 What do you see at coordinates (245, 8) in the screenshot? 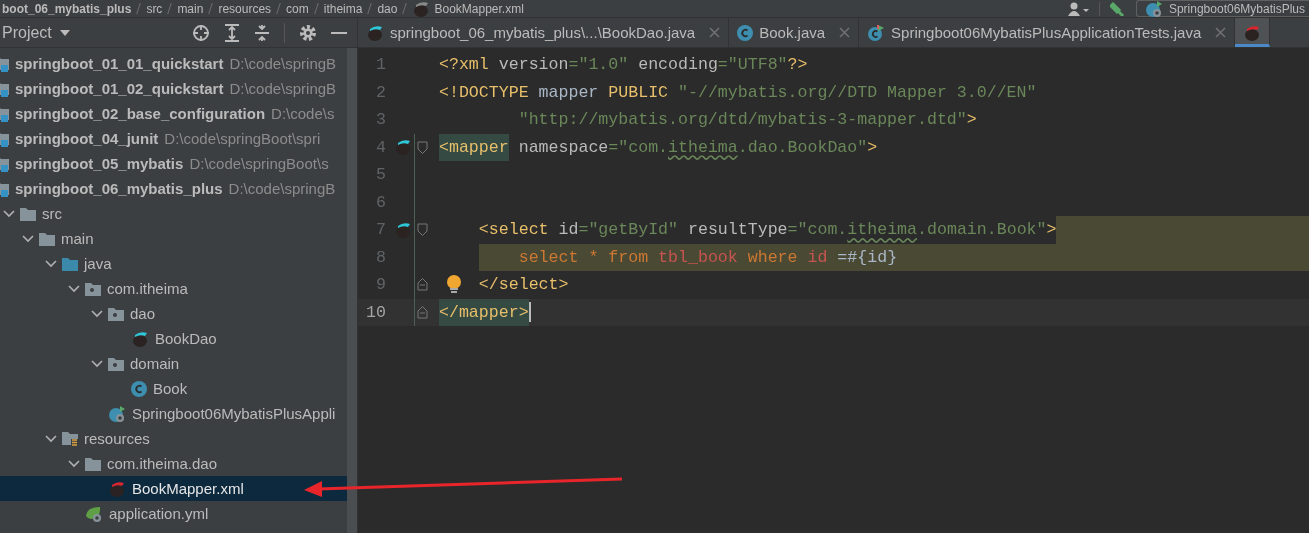
I see `breadcrumb-item: resources` at bounding box center [245, 8].